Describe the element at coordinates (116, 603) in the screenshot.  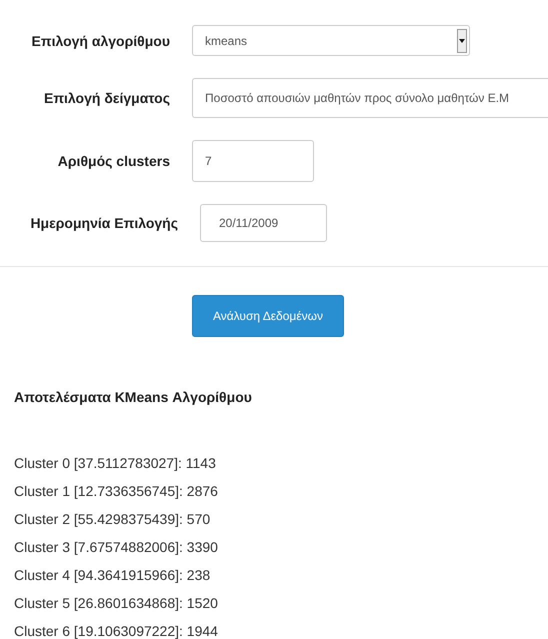
I see `cluster-result: Cluster 5 [26.8601634868]: 1520` at that location.